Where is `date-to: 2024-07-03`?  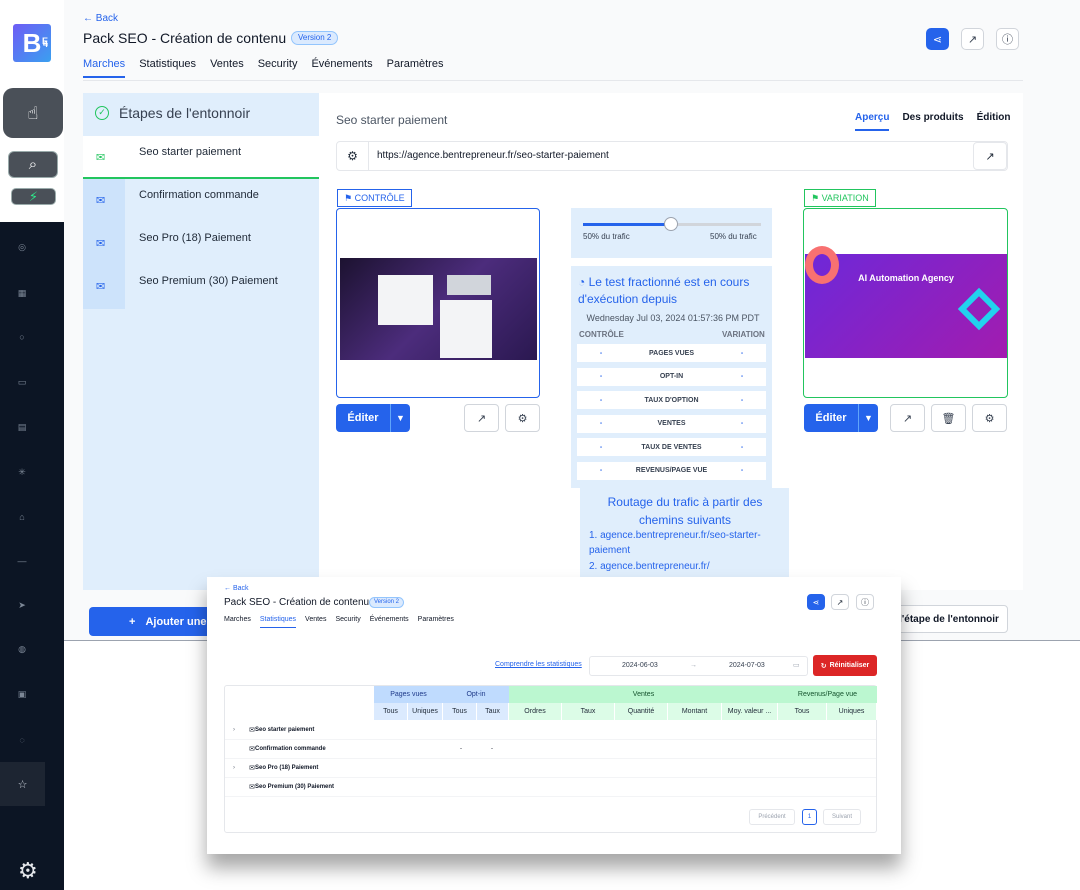 date-to: 2024-07-03 is located at coordinates (747, 665).